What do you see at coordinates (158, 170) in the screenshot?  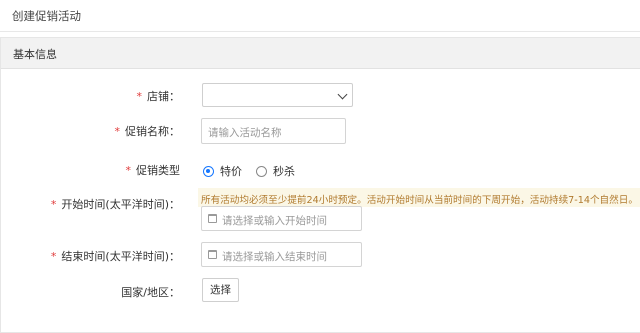 I see `promo-type-label-text: 促销类型` at bounding box center [158, 170].